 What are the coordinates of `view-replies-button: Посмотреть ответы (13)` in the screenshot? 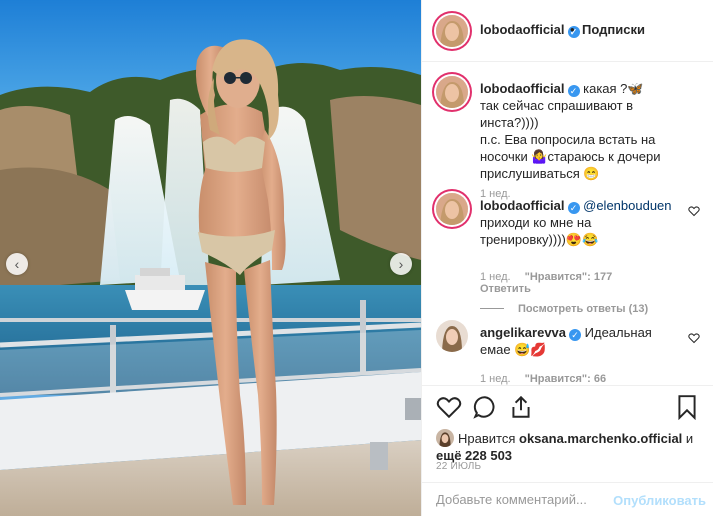 It's located at (564, 309).